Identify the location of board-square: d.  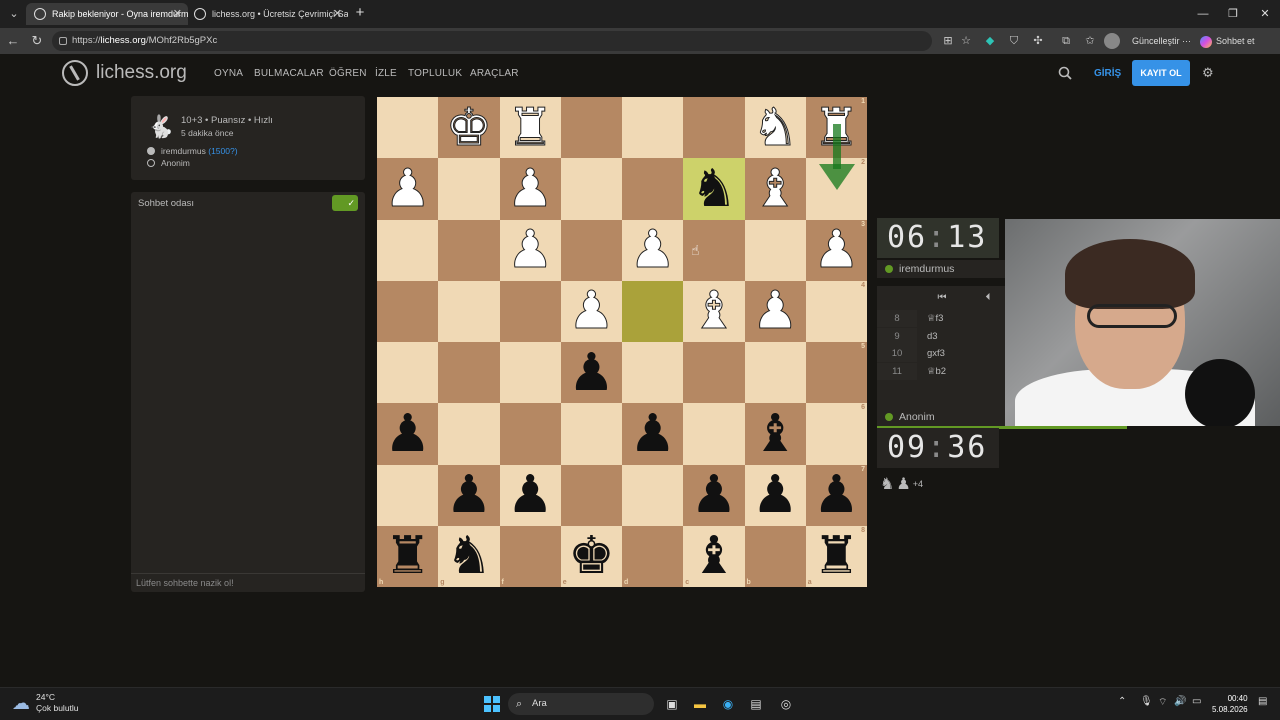
(653, 556).